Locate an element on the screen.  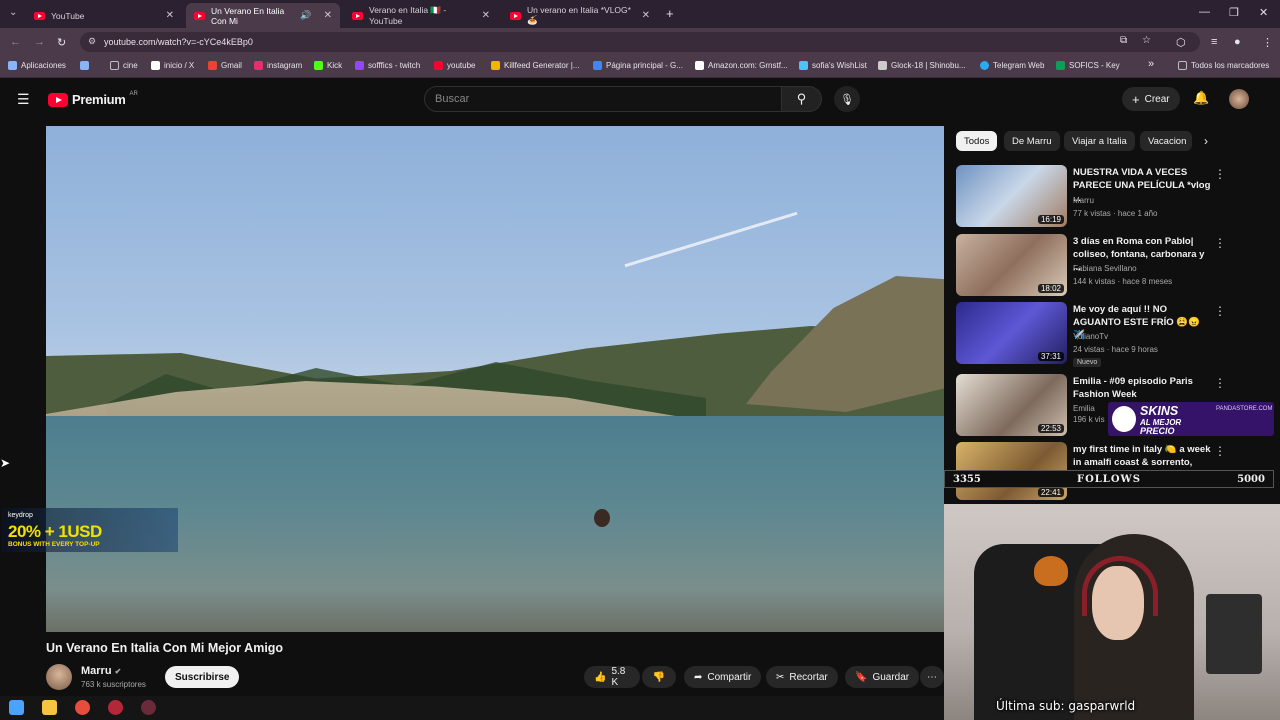
webcam-overlay is located at coordinates (1112, 612).